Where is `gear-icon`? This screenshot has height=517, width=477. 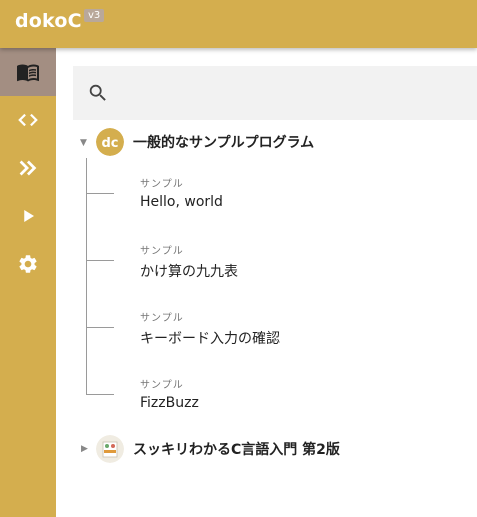
gear-icon is located at coordinates (28, 264).